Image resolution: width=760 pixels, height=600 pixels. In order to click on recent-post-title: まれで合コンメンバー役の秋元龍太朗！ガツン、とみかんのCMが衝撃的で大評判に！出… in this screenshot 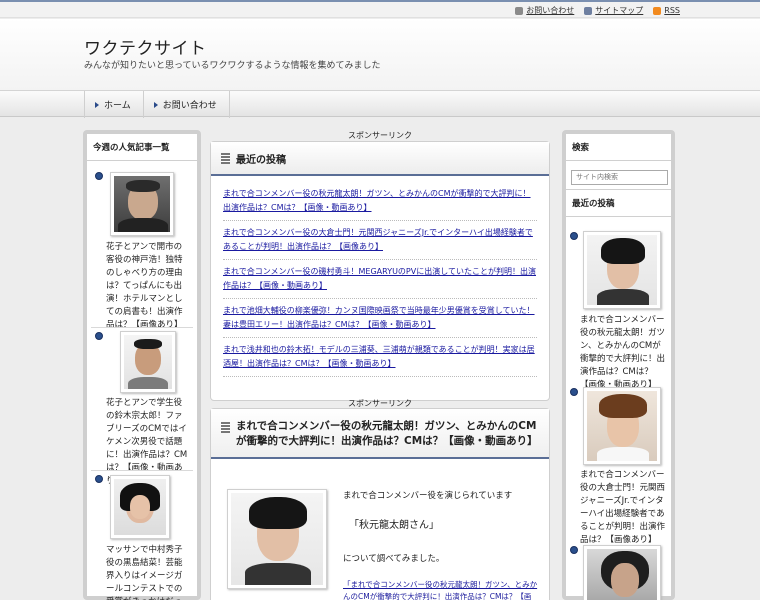, I will do `click(624, 353)`.